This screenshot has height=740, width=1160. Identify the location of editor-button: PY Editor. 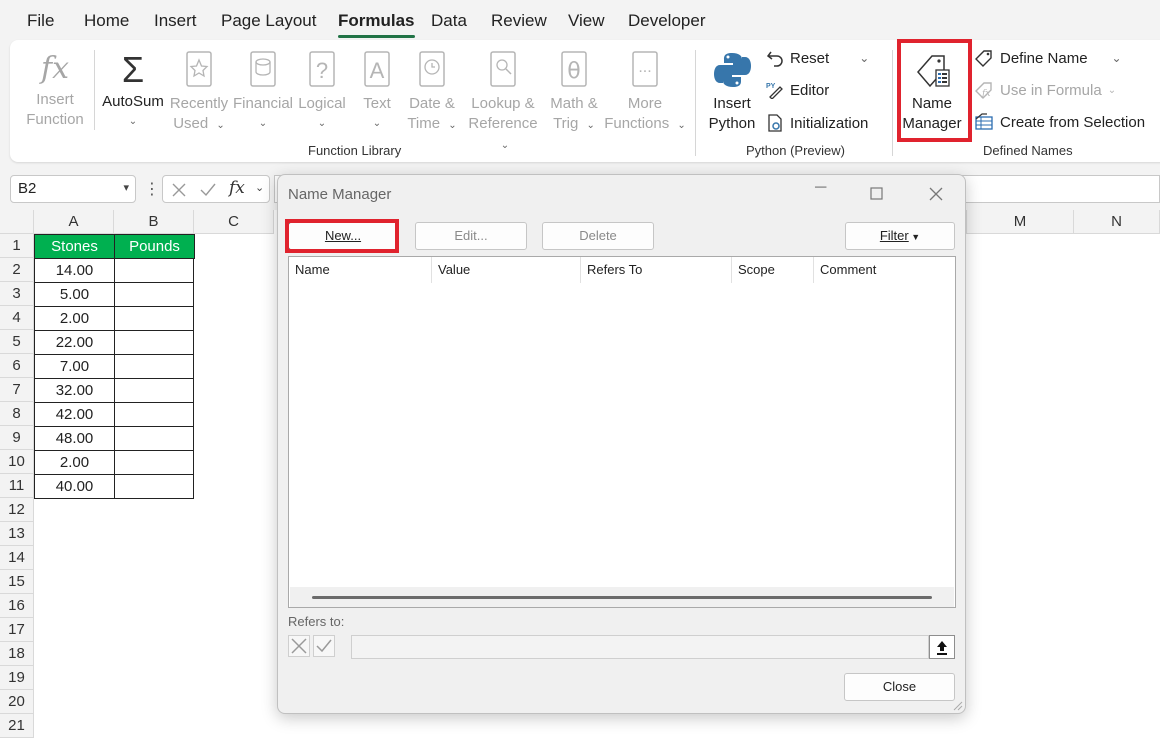
(797, 90).